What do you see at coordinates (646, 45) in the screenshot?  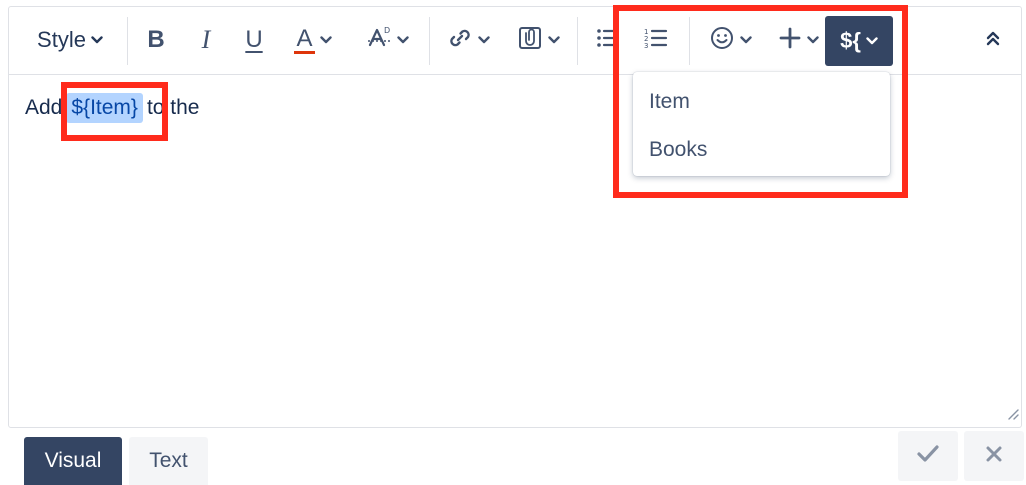 I see `svg-text: 3` at bounding box center [646, 45].